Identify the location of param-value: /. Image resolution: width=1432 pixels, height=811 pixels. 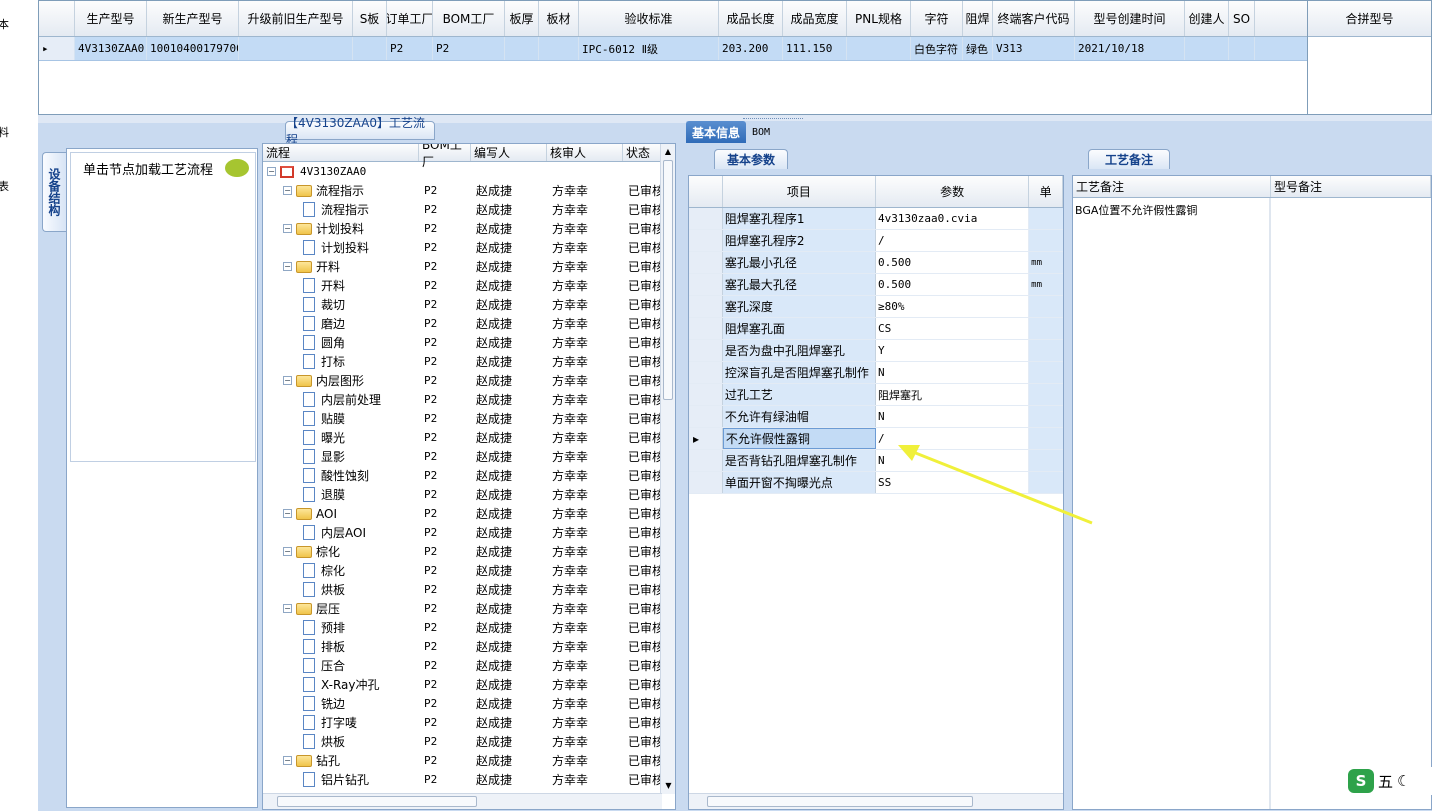
(952, 240).